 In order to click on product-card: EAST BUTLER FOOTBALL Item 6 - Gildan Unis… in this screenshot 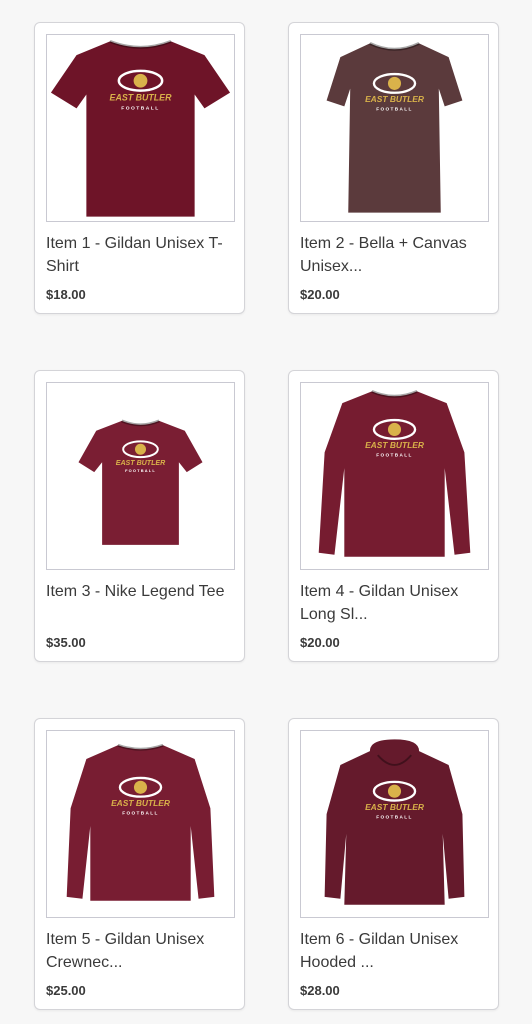, I will do `click(393, 864)`.